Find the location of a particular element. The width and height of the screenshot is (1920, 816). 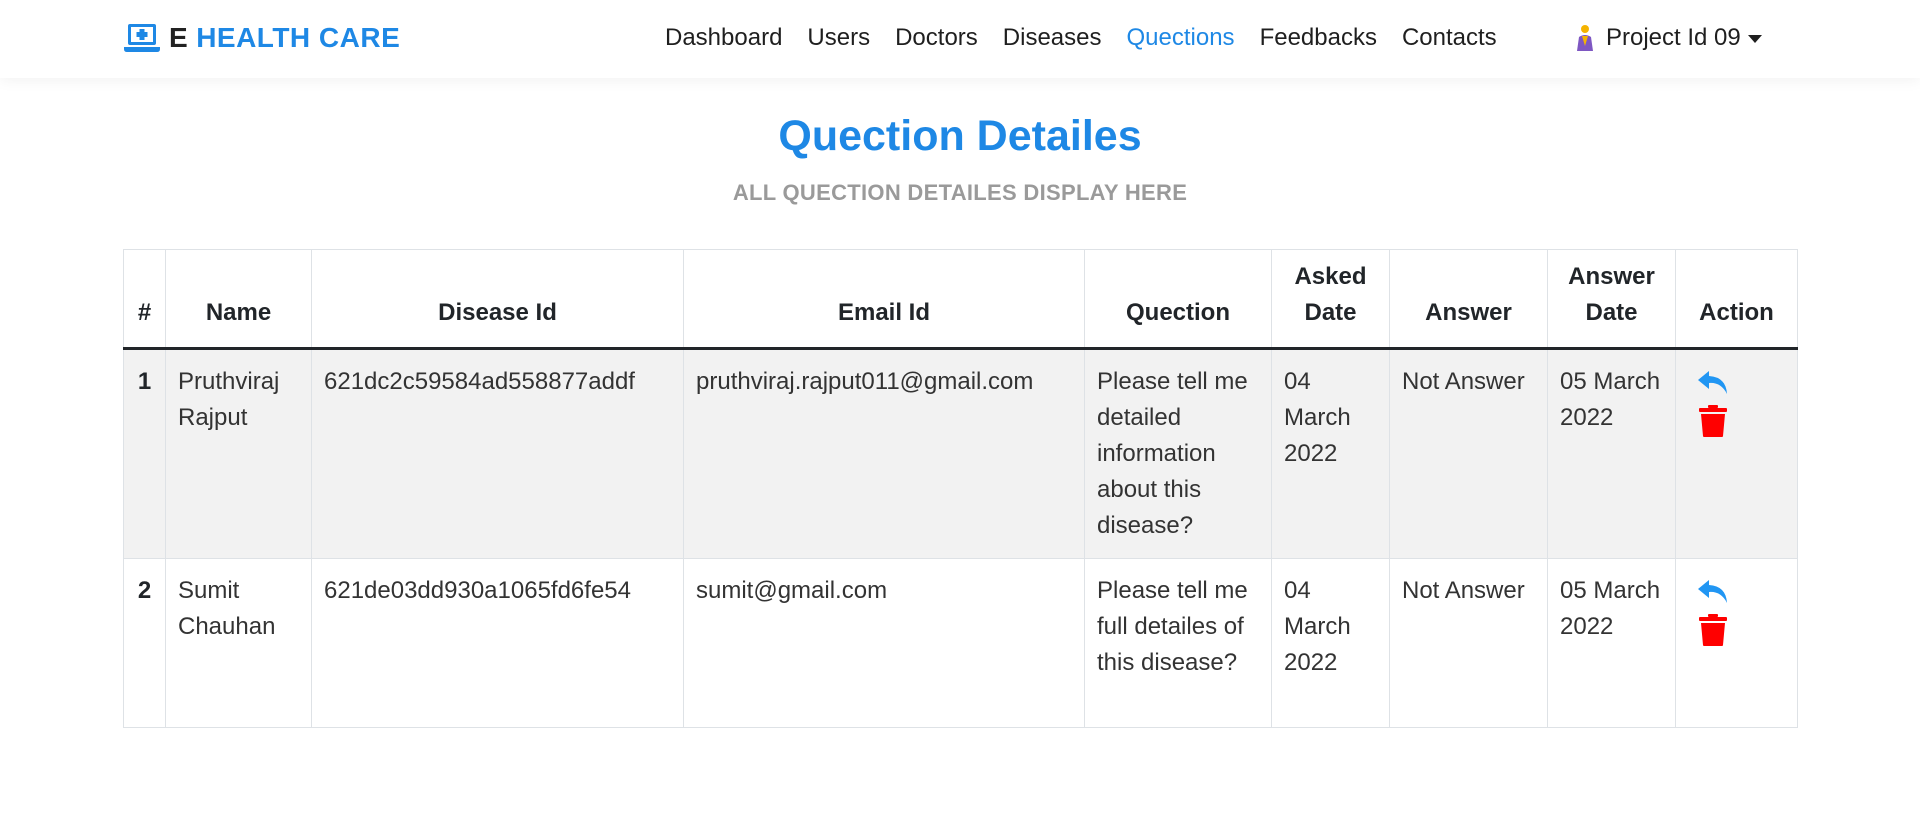

row-number: 2 is located at coordinates (144, 643).